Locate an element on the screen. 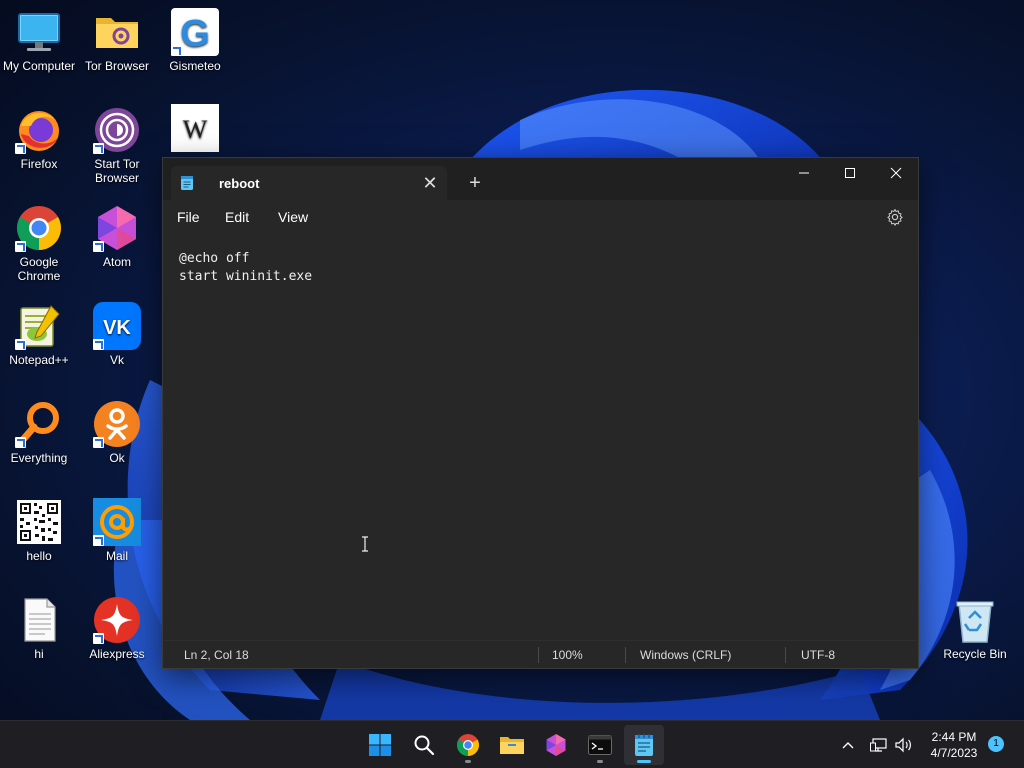  desktop-icon-my-computer: My Computer is located at coordinates (39, 40).